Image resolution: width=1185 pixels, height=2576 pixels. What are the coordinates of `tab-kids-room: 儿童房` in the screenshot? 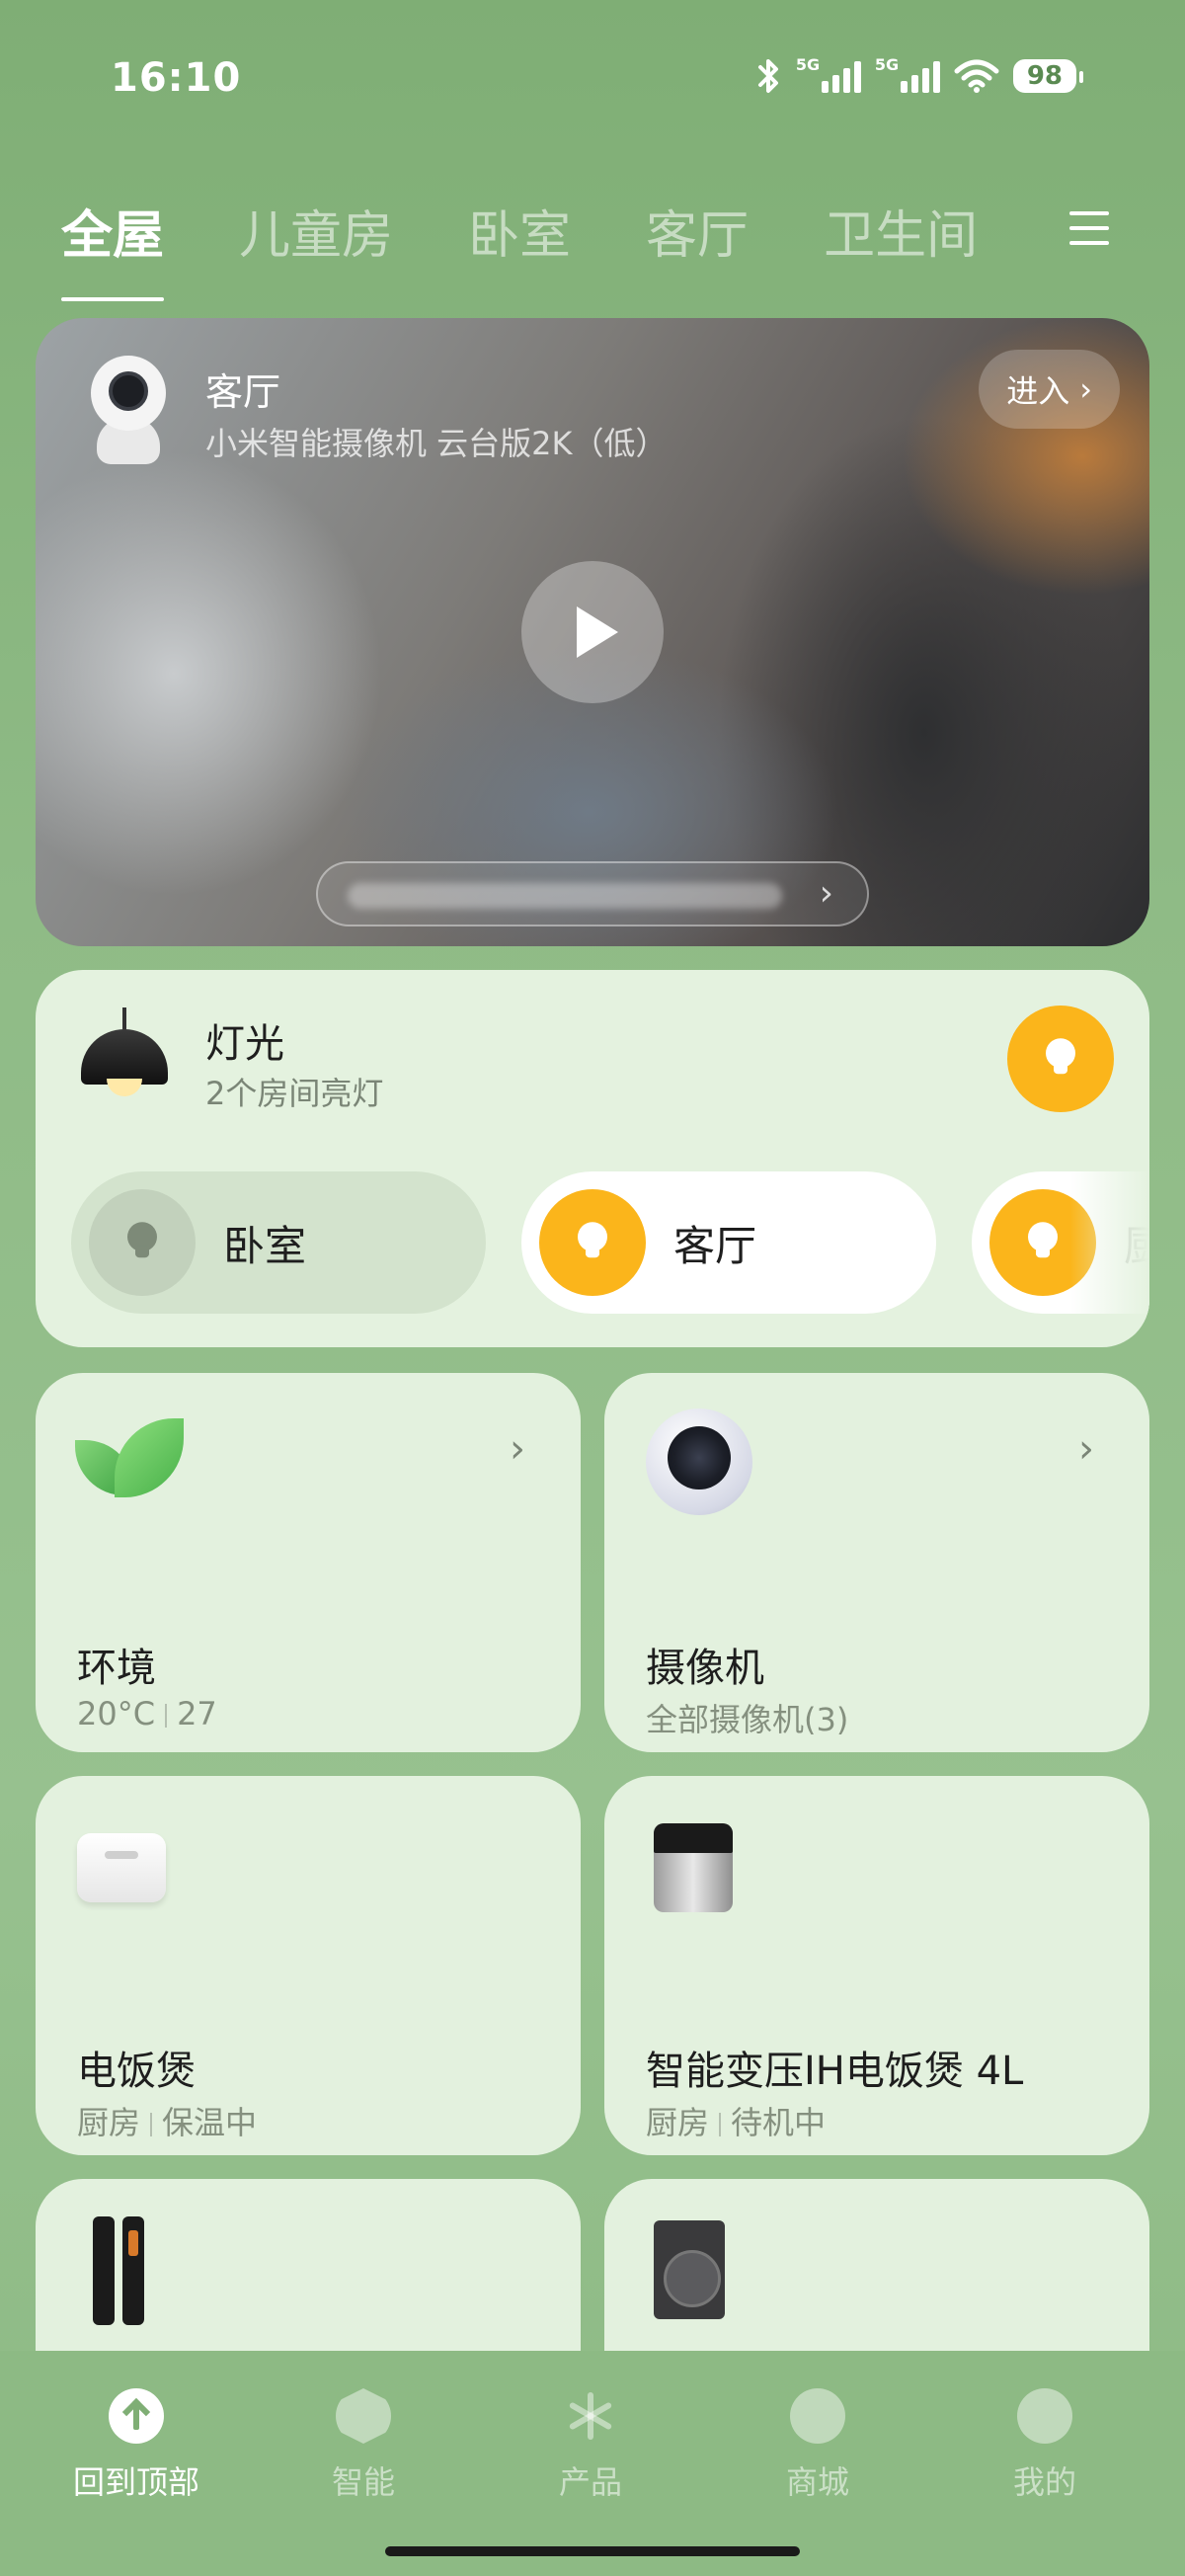 It's located at (316, 231).